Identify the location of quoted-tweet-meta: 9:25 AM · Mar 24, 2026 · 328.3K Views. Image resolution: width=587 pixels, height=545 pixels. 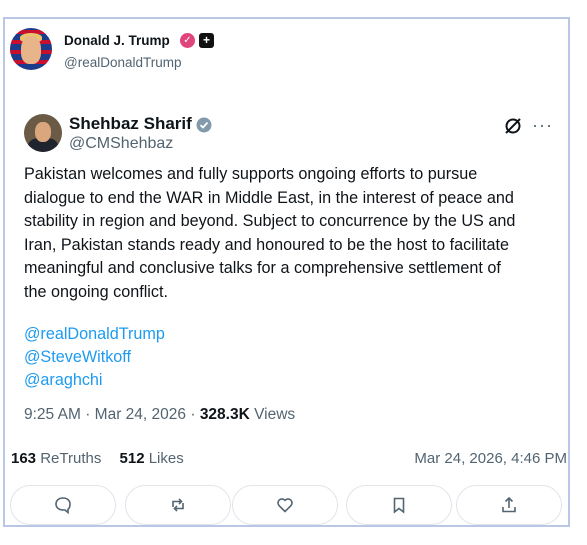
(159, 415).